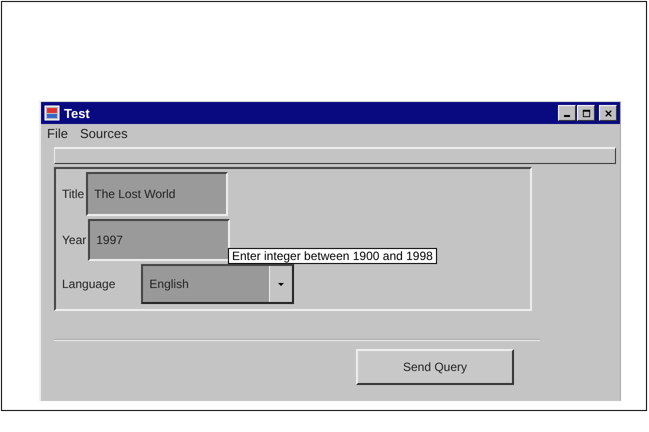 The height and width of the screenshot is (432, 649). I want to click on field-label: Title, so click(73, 194).